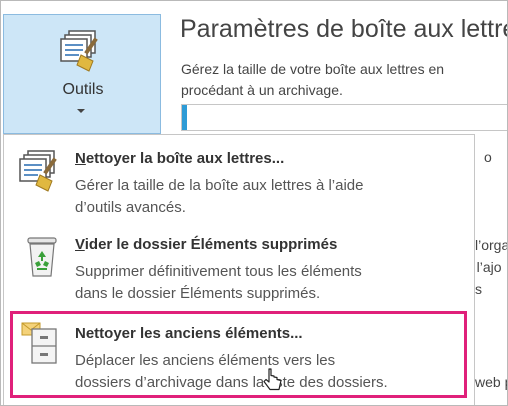  I want to click on menu-item-description-line: d’outils avancés., so click(130, 207).